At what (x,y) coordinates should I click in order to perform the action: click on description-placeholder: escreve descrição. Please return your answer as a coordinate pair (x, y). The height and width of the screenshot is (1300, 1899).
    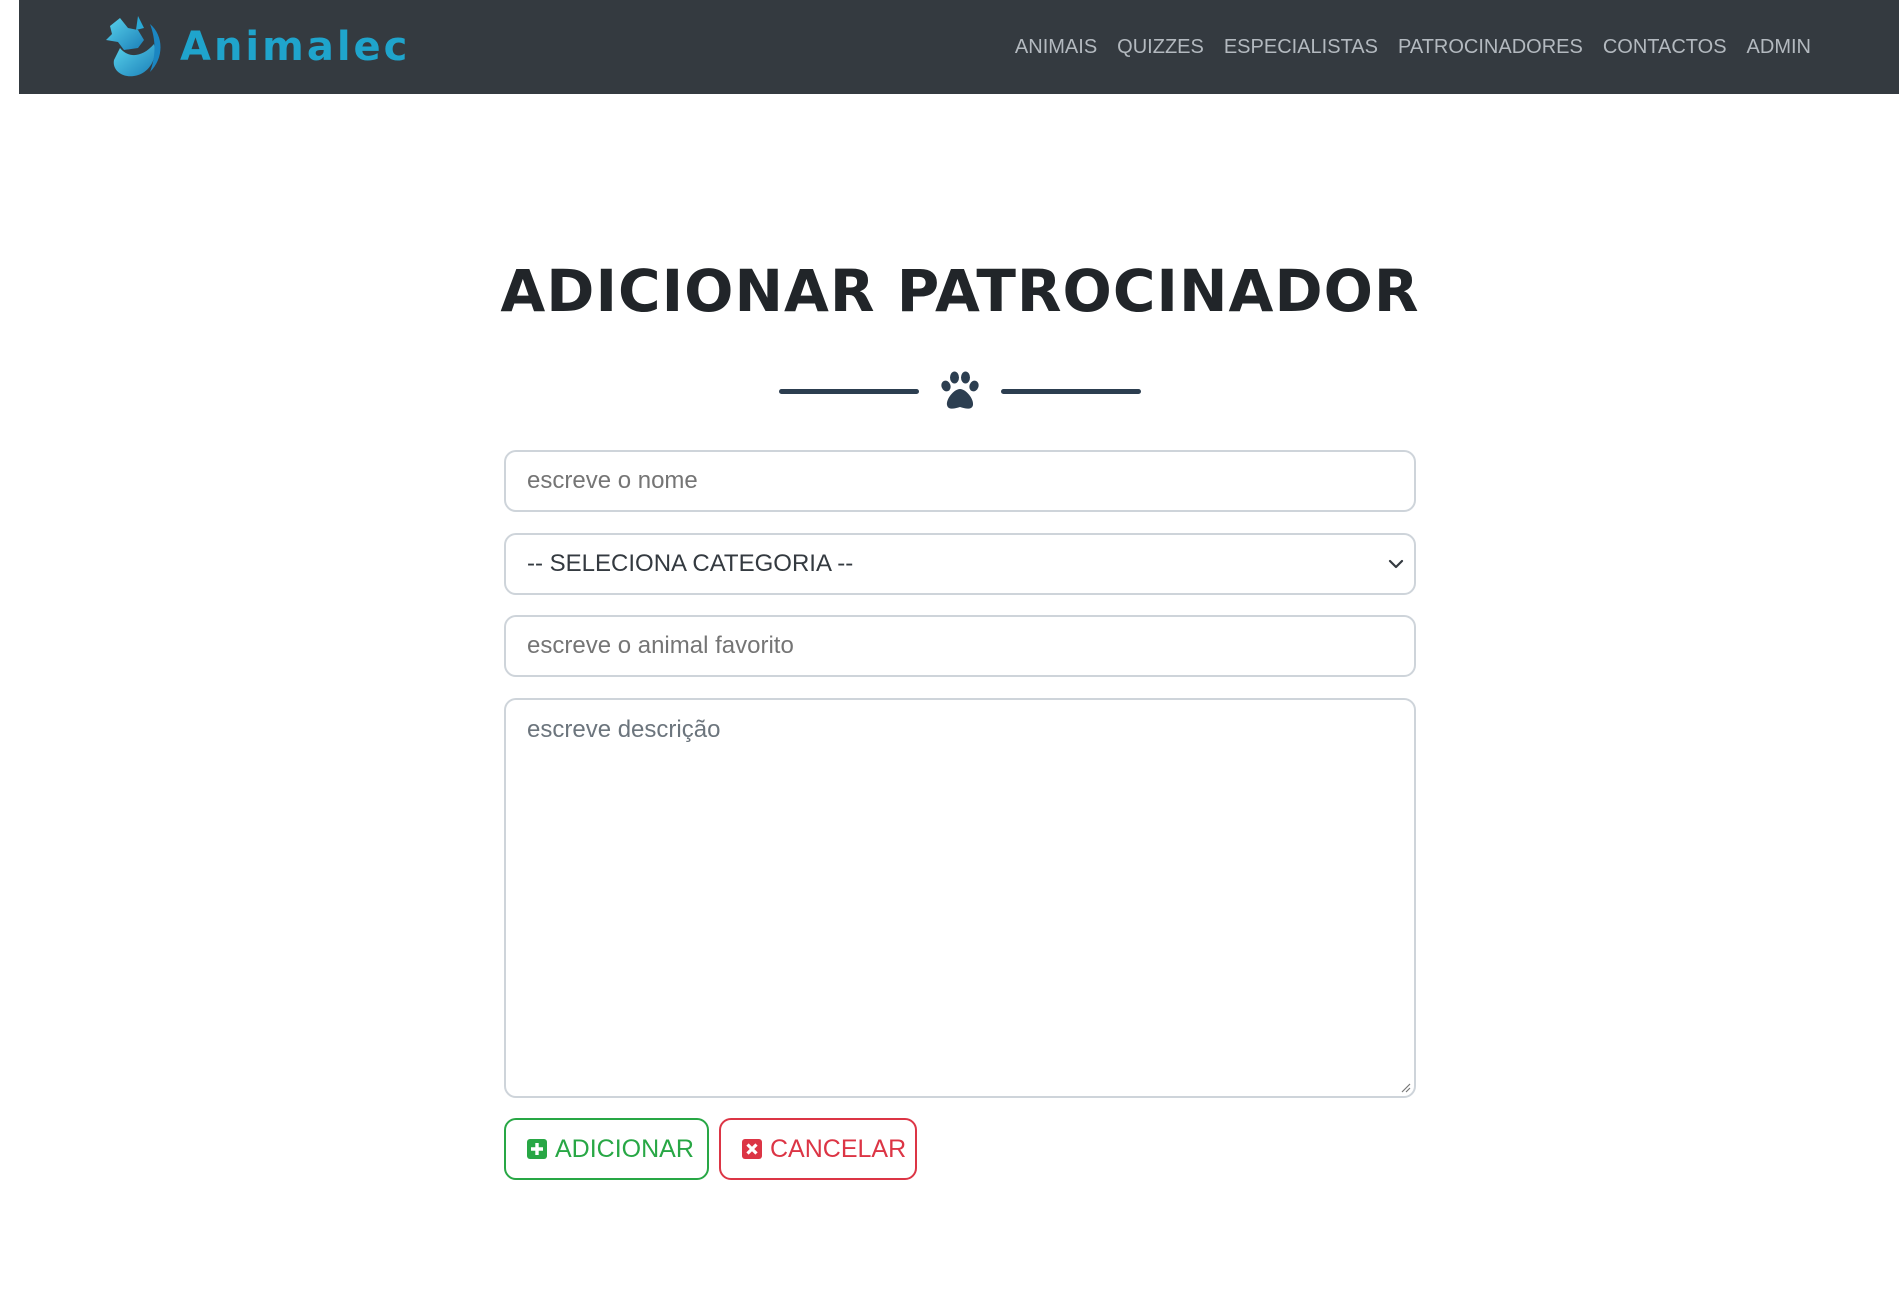
    Looking at the image, I should click on (624, 729).